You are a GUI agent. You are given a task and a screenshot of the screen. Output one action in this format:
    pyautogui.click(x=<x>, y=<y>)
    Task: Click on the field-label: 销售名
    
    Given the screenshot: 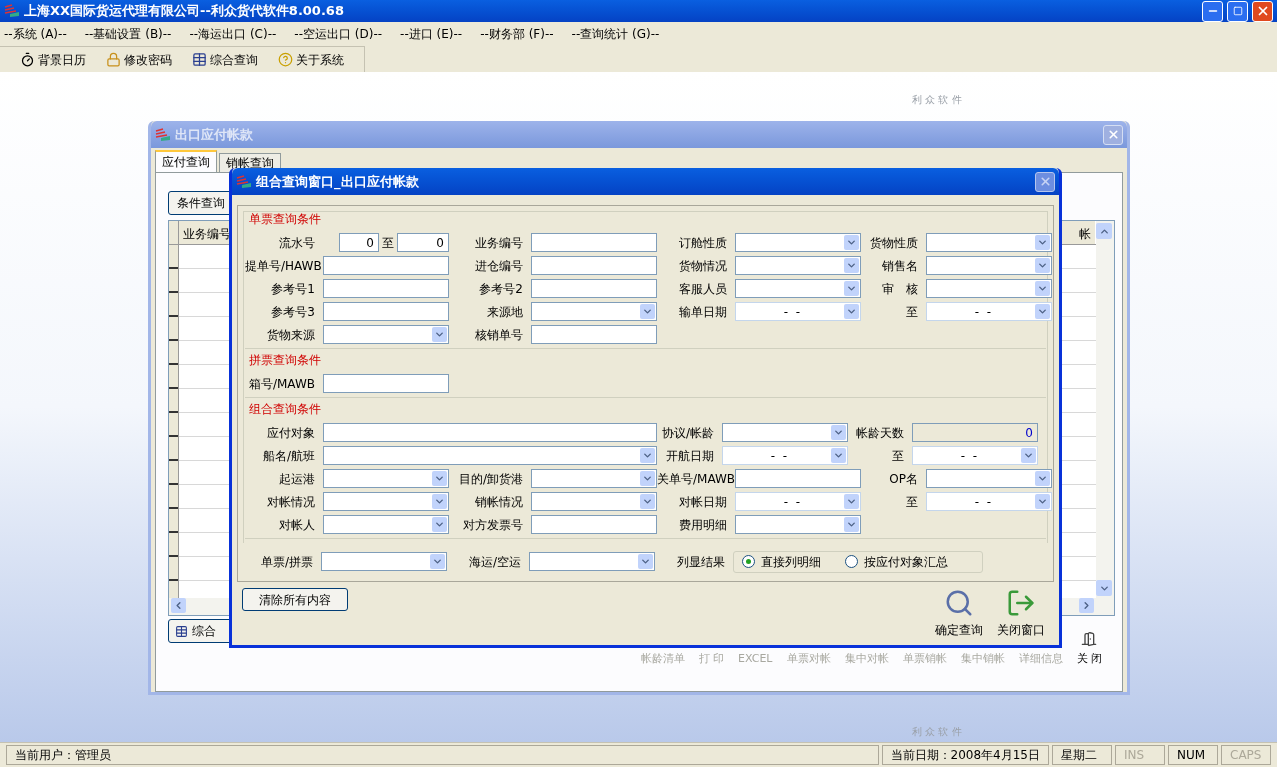 What is the action you would take?
    pyautogui.click(x=900, y=266)
    